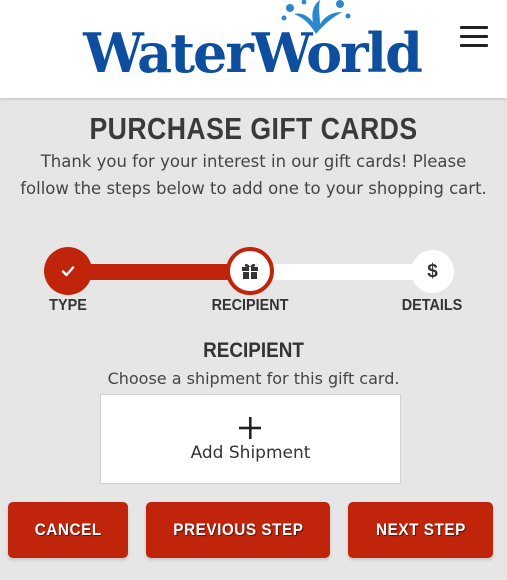  Describe the element at coordinates (250, 453) in the screenshot. I see `add-shipment-label: Add Shipment` at that location.